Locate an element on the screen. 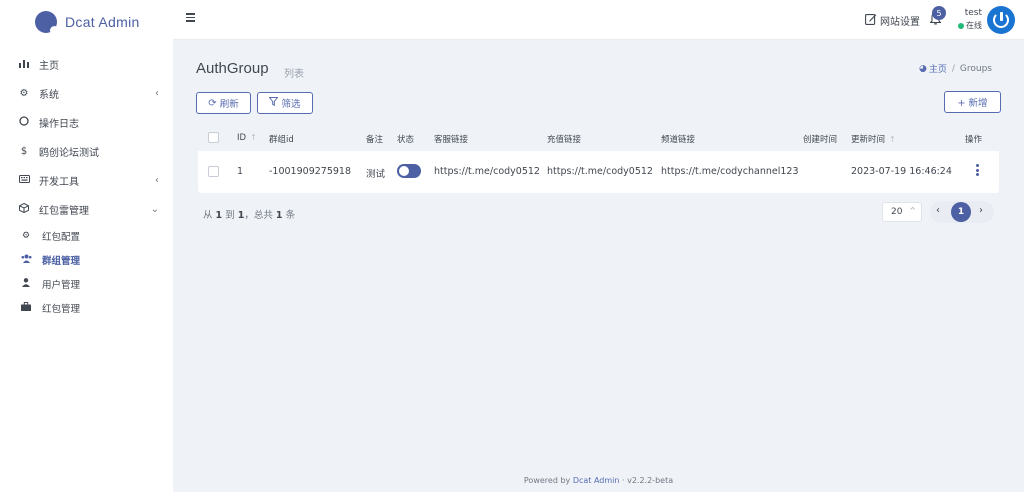  sidebar-subitem-group-manage: 群组管理 is located at coordinates (86, 260).